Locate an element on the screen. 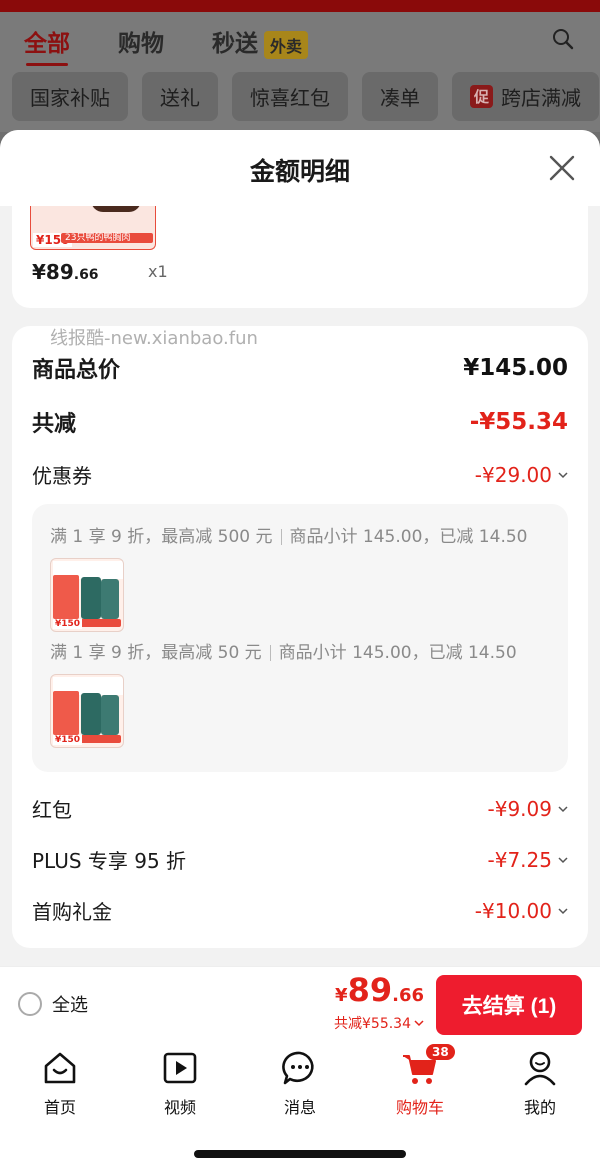  checkout-price: ¥89.66 is located at coordinates (379, 993).